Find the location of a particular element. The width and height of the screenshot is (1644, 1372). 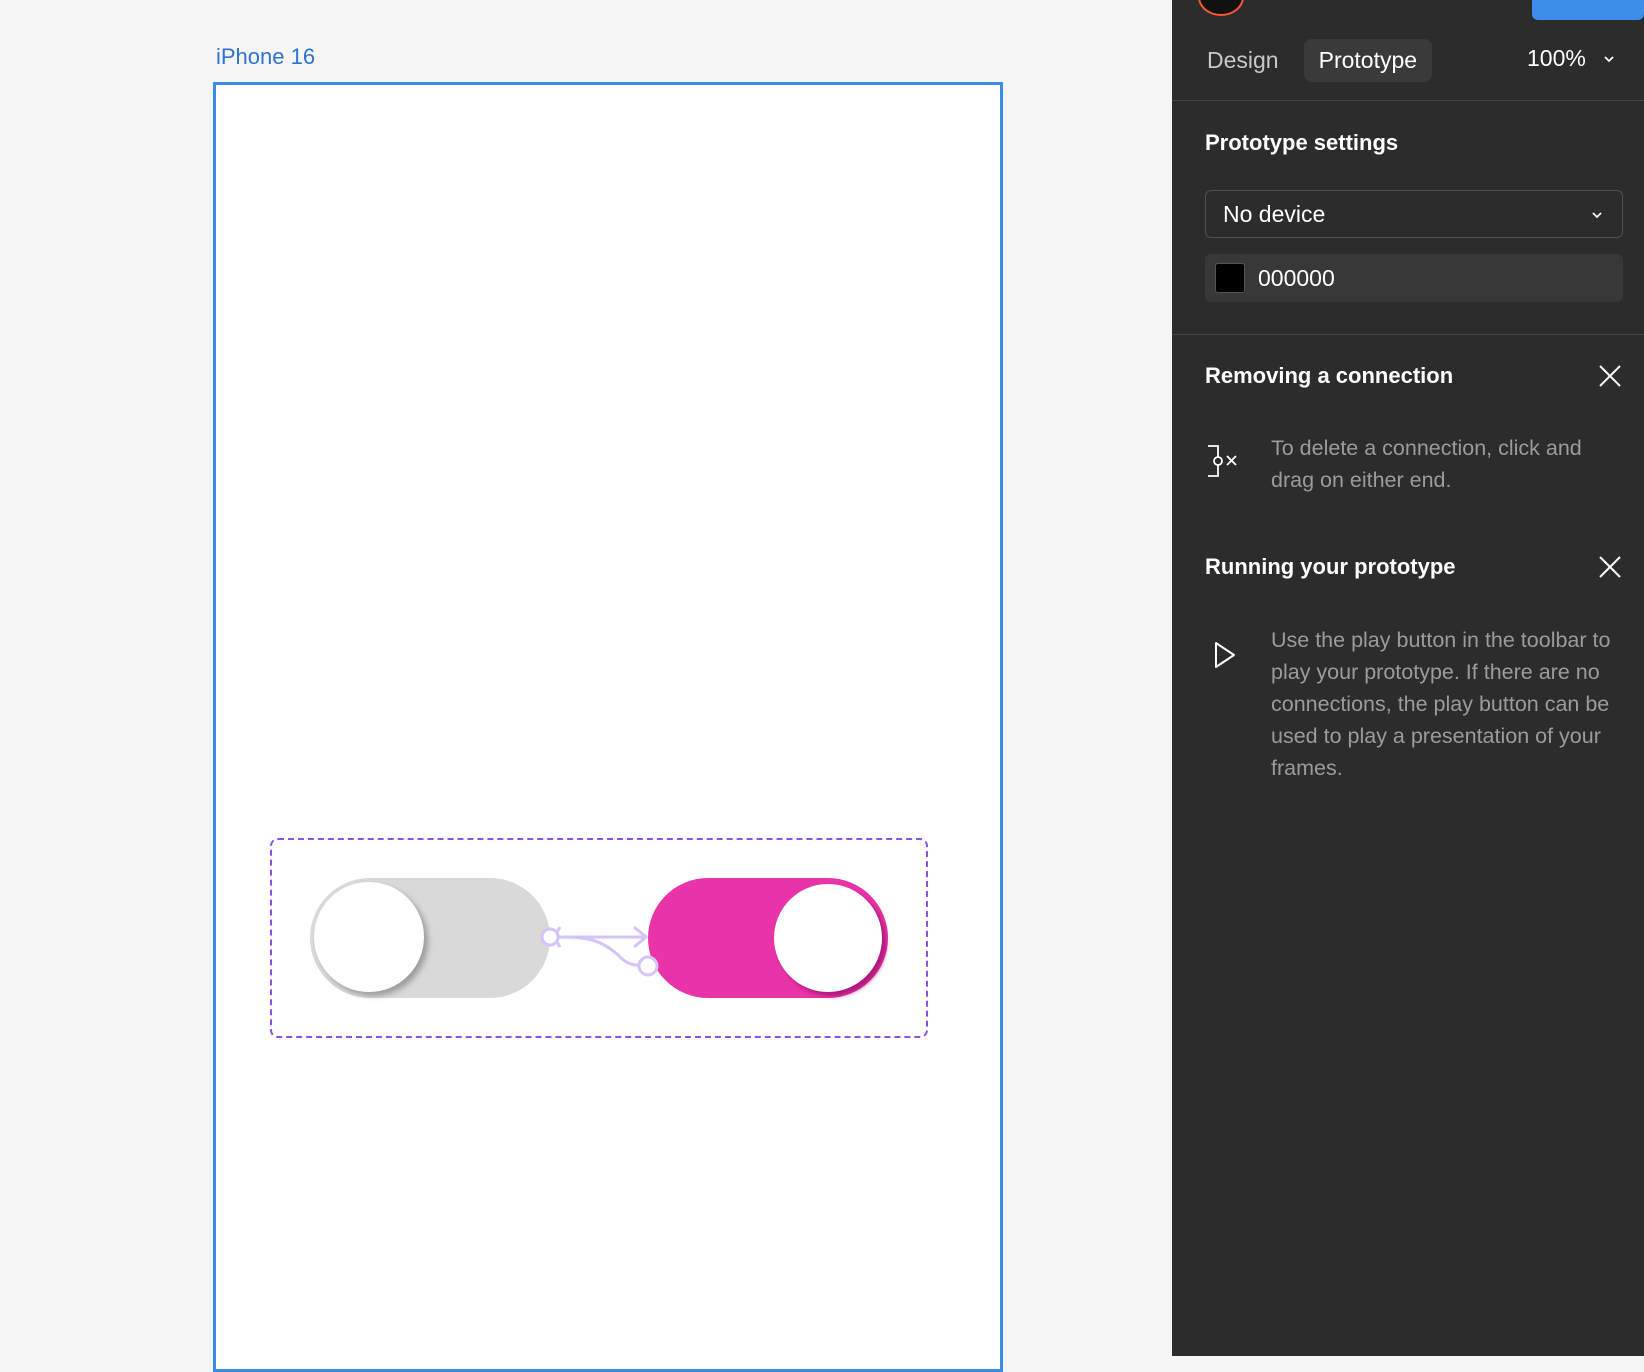

tab-design: Design is located at coordinates (1243, 60).